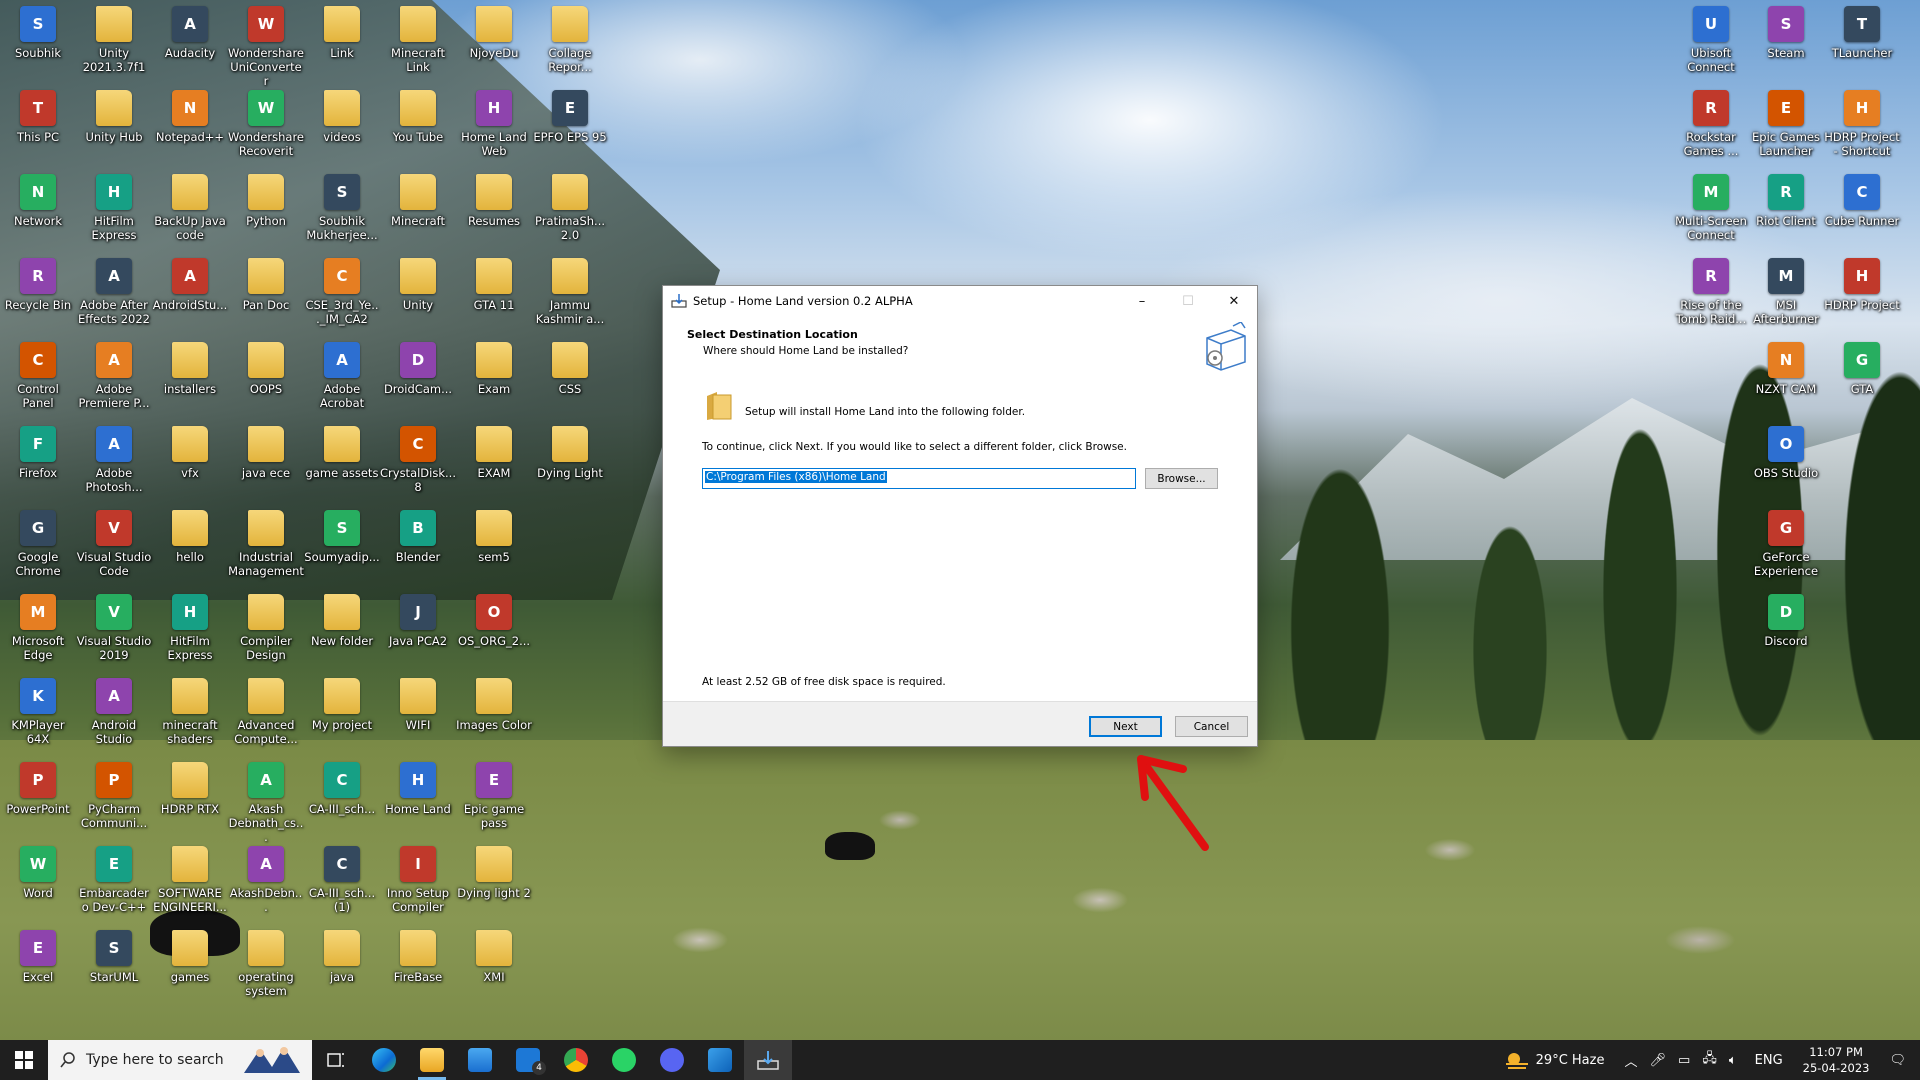  Describe the element at coordinates (432, 1060) in the screenshot. I see `taskbar-file-explorer` at that location.